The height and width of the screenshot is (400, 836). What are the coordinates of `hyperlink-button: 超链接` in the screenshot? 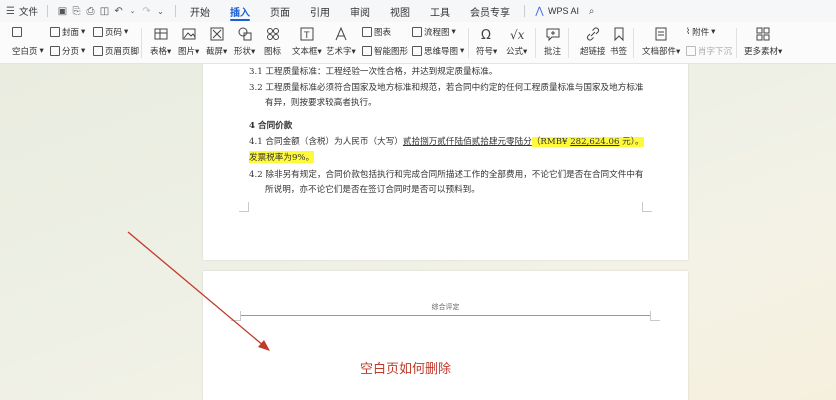 It's located at (593, 41).